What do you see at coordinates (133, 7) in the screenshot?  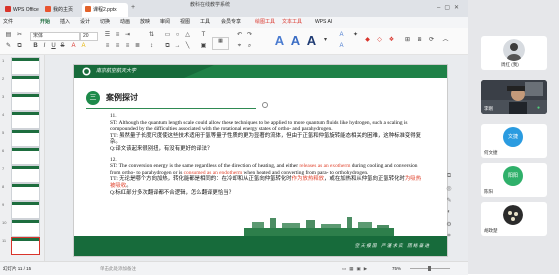 I see `new-tab-plus-icon: +` at bounding box center [133, 7].